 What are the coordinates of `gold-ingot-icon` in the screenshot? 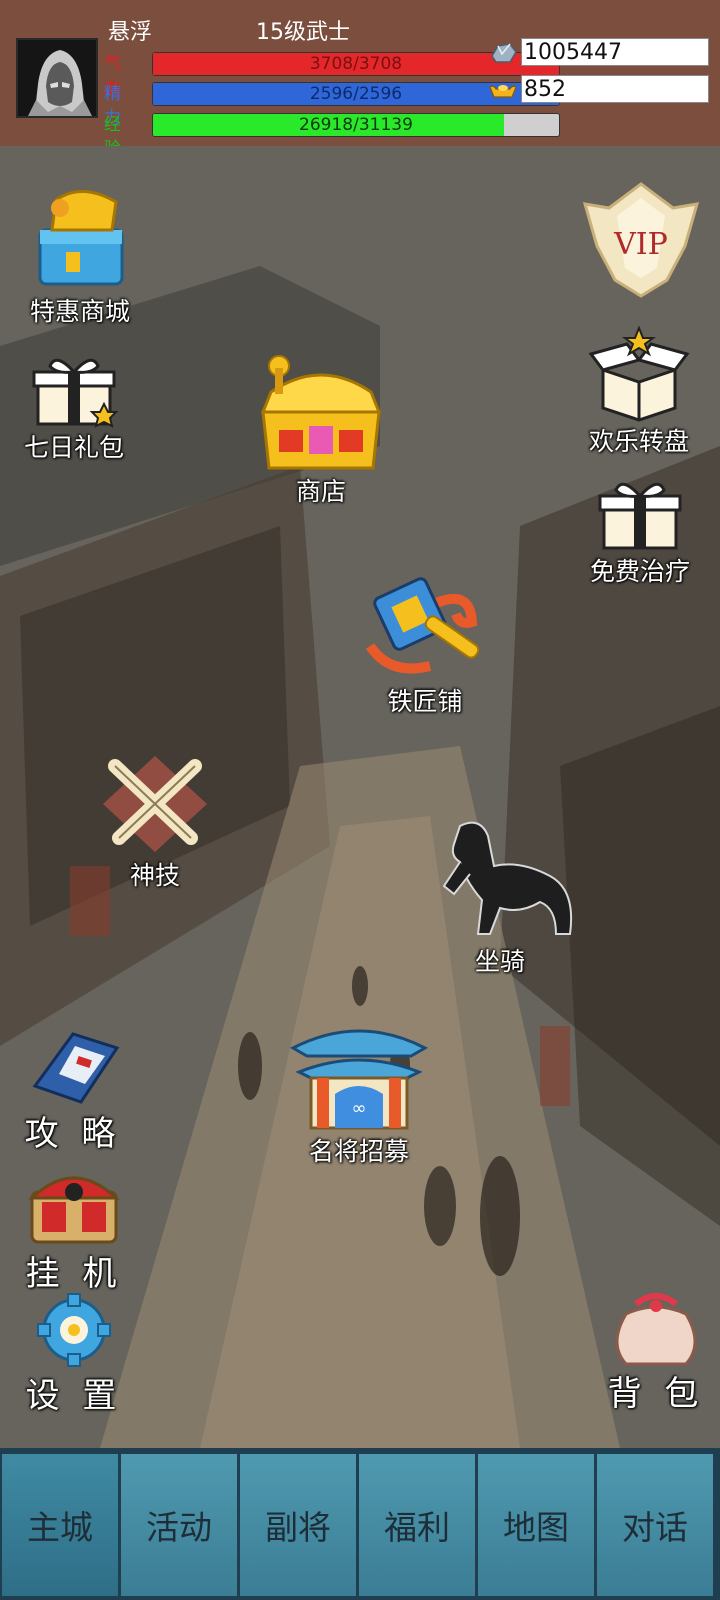 It's located at (503, 90).